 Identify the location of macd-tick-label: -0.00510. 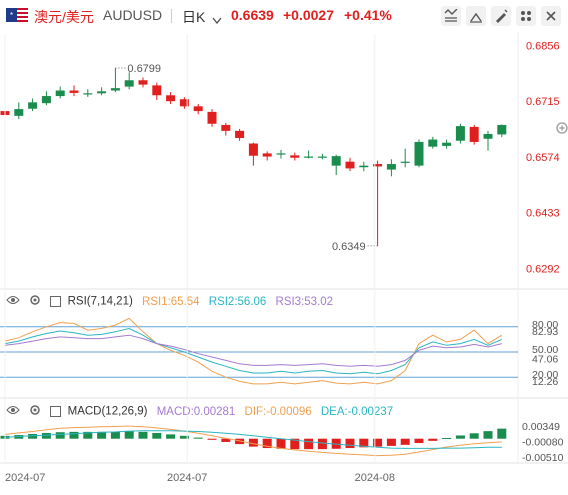
(543, 458).